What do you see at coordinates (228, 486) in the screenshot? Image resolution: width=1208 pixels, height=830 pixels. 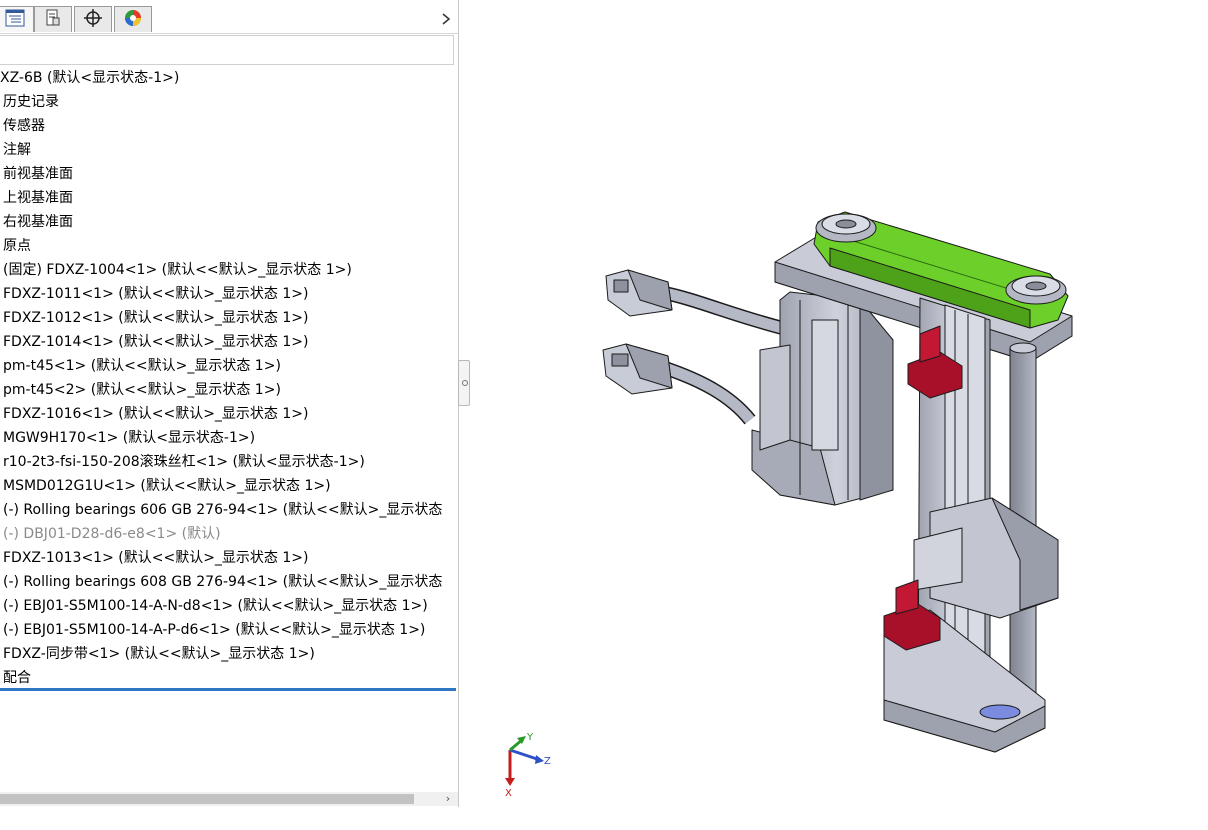 I see `tree-item: MSMD012G1U<1> (默认<<默认>_显示状态 1>)` at bounding box center [228, 486].